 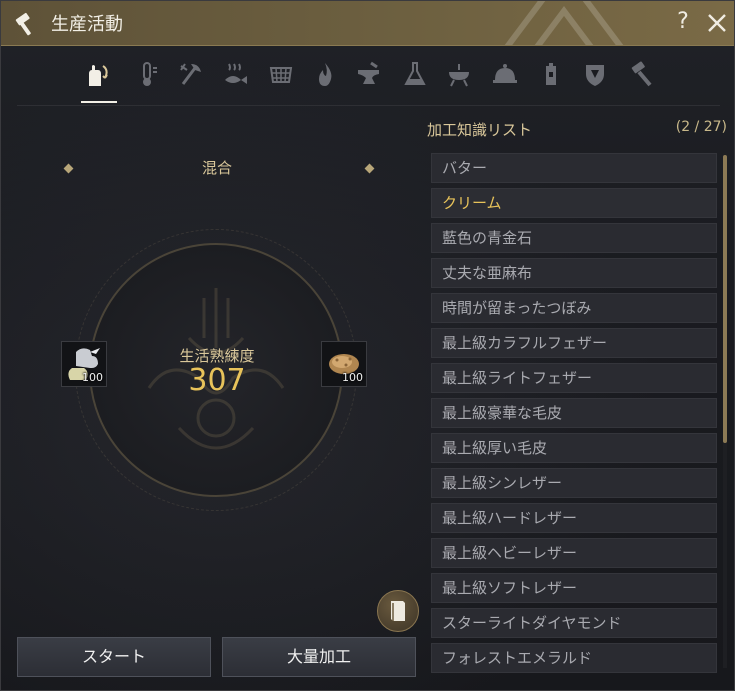 What do you see at coordinates (574, 518) in the screenshot?
I see `knowledge-list-item: 最上級ハードレザー` at bounding box center [574, 518].